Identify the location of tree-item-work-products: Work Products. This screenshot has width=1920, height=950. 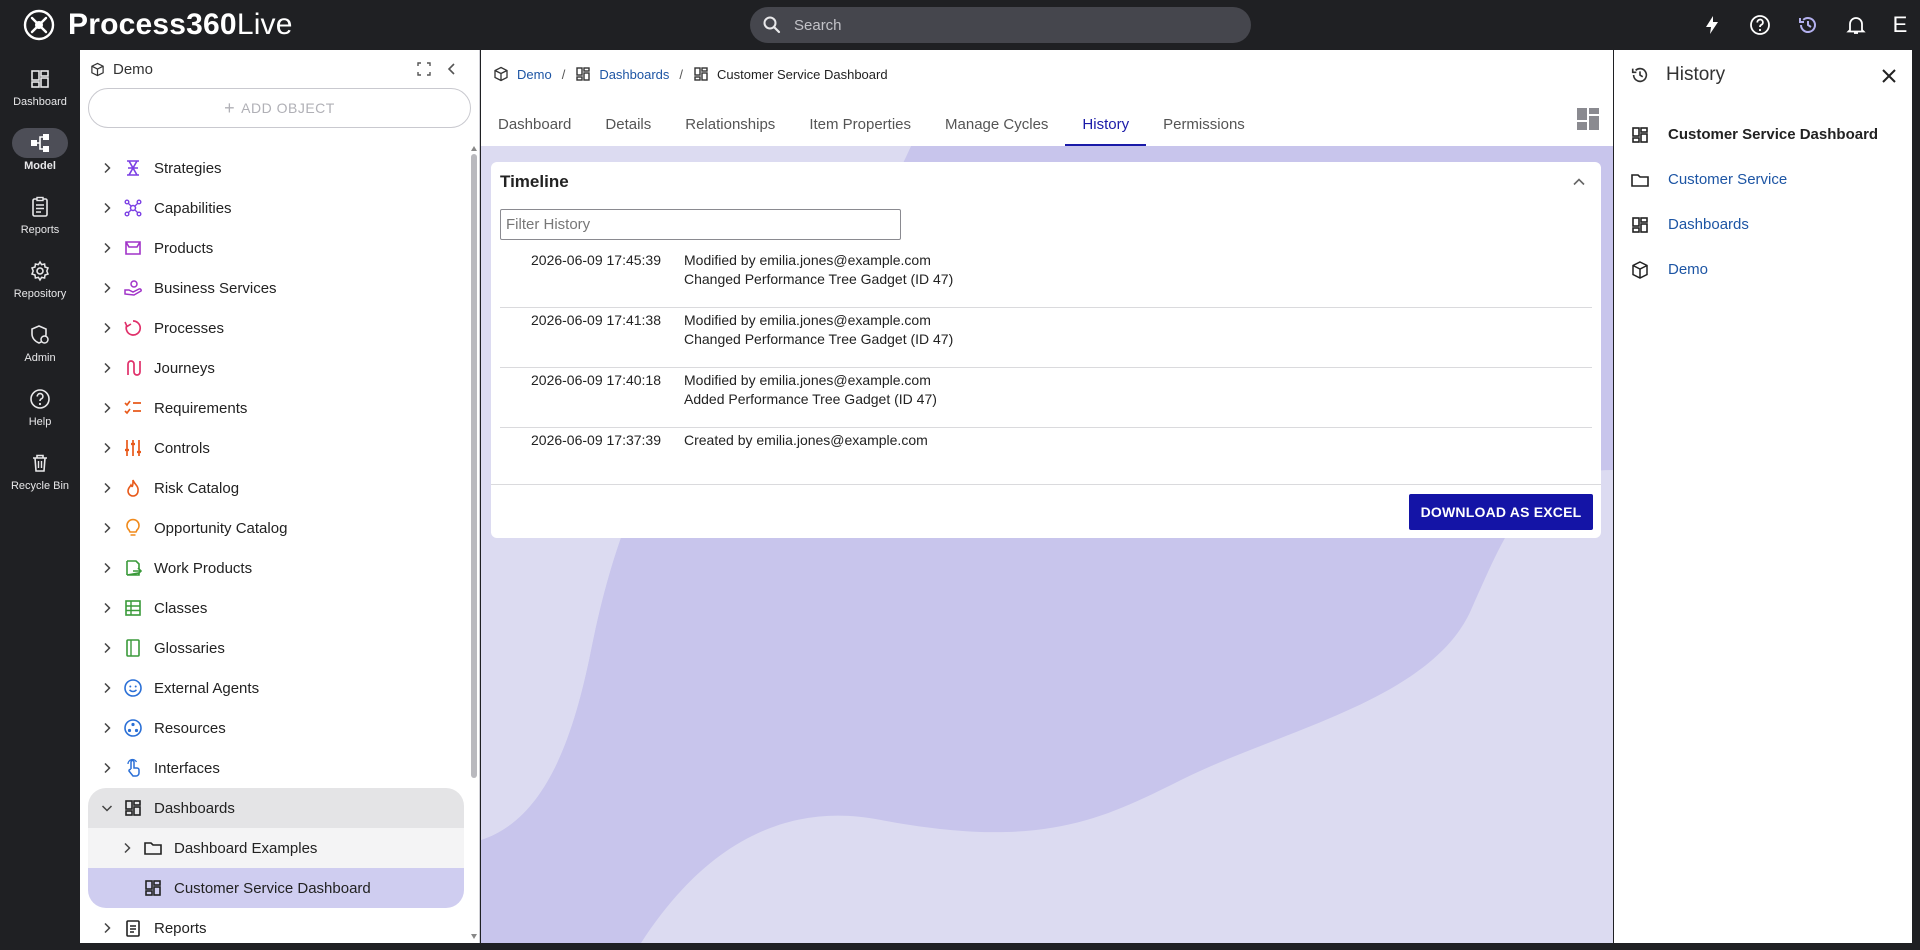
(276, 568).